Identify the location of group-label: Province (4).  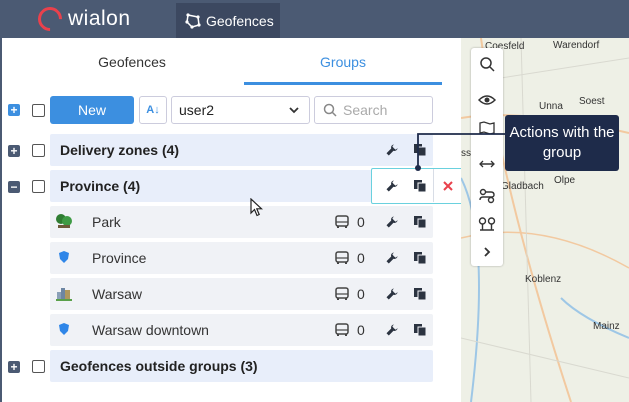
(100, 186).